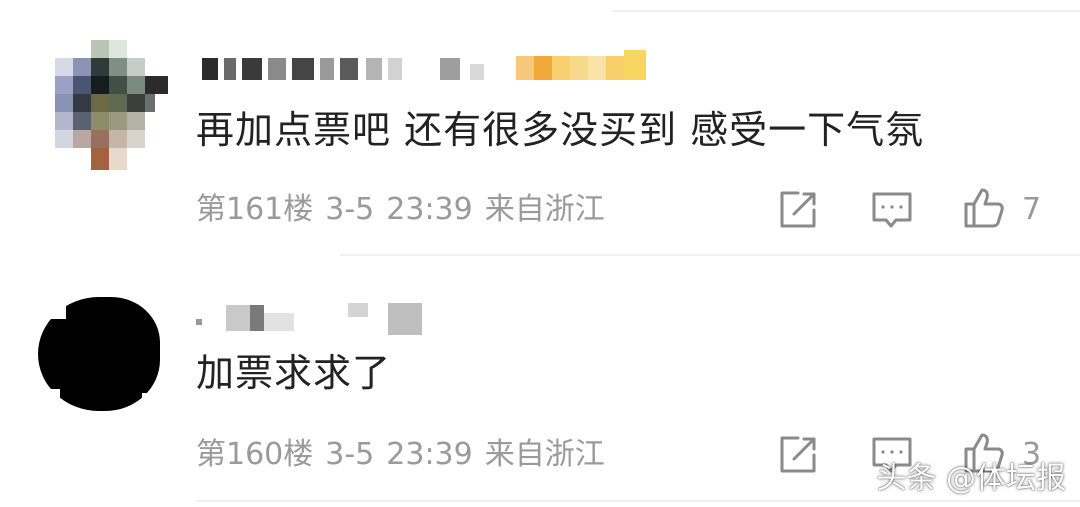 Image resolution: width=1080 pixels, height=507 pixels. Describe the element at coordinates (1032, 209) in the screenshot. I see `like-count: 7` at that location.